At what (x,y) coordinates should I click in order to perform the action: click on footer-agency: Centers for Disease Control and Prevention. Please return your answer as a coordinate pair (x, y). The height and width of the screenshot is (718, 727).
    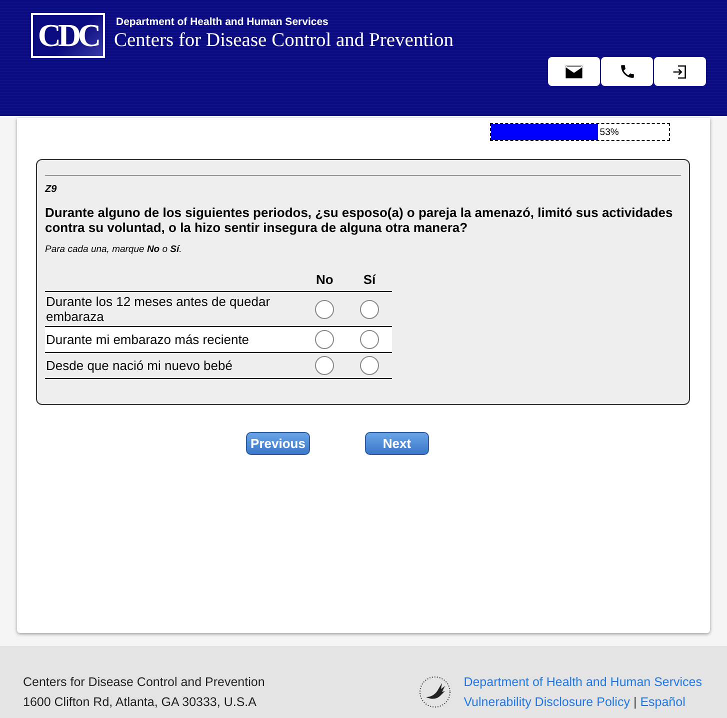
    Looking at the image, I should click on (144, 682).